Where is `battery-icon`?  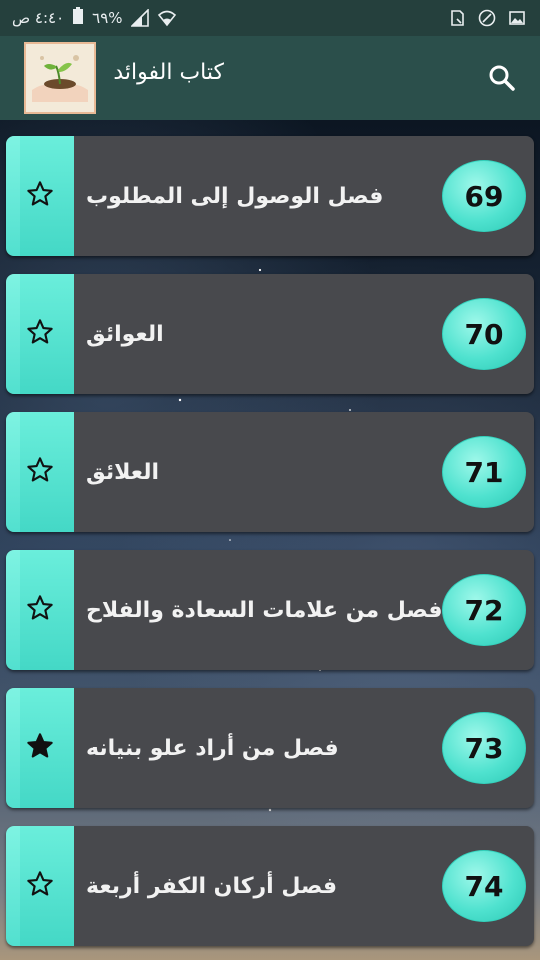 battery-icon is located at coordinates (78, 18).